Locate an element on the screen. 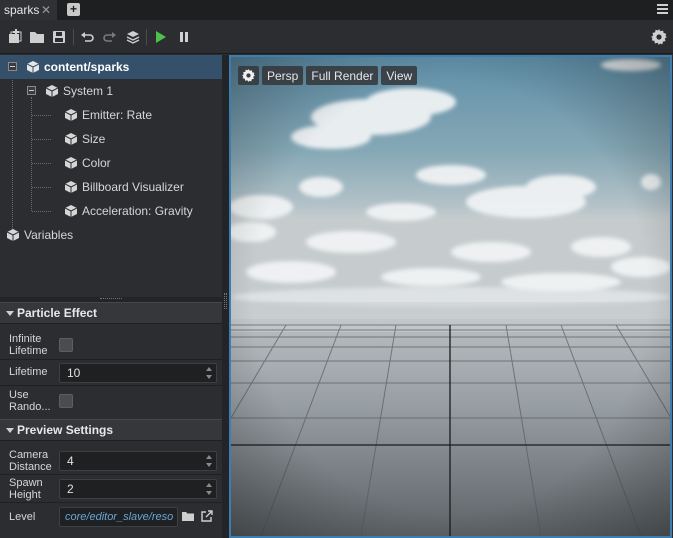  camera-distance-label: Camera Distance is located at coordinates (30, 461).